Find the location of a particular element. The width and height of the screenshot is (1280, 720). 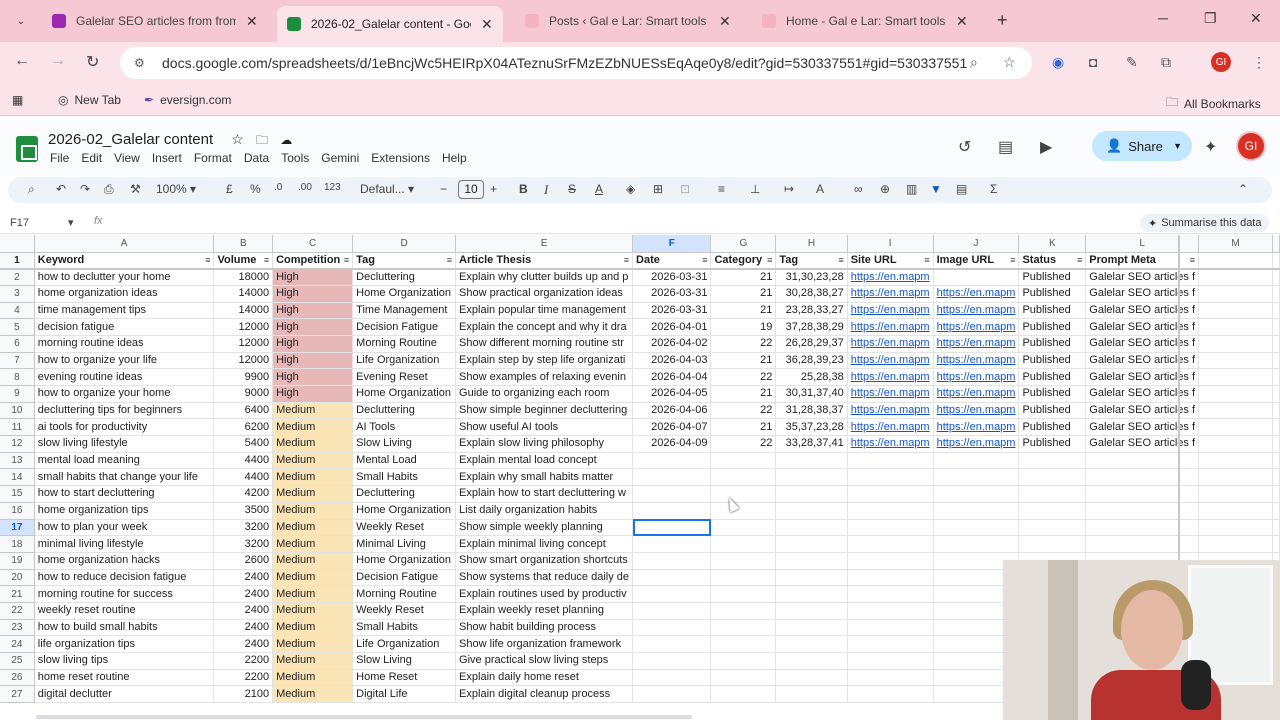

cell-date: 2026-04-06 is located at coordinates (672, 411).